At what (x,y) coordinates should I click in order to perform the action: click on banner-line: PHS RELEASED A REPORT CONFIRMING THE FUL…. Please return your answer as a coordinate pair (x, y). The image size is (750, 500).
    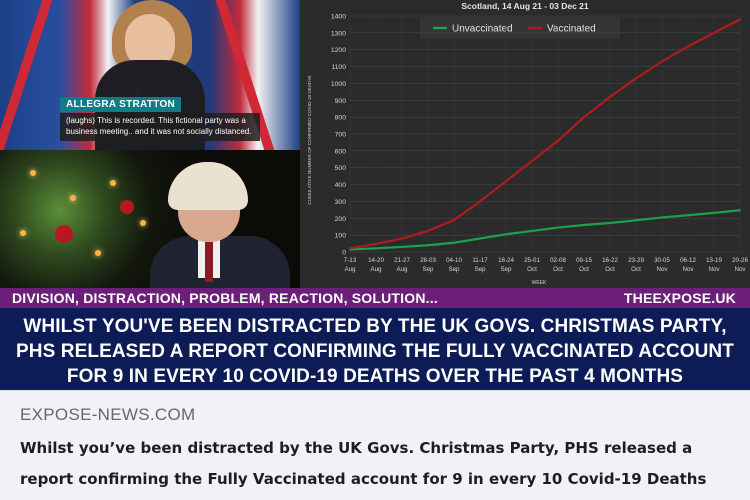
    Looking at the image, I should click on (375, 351).